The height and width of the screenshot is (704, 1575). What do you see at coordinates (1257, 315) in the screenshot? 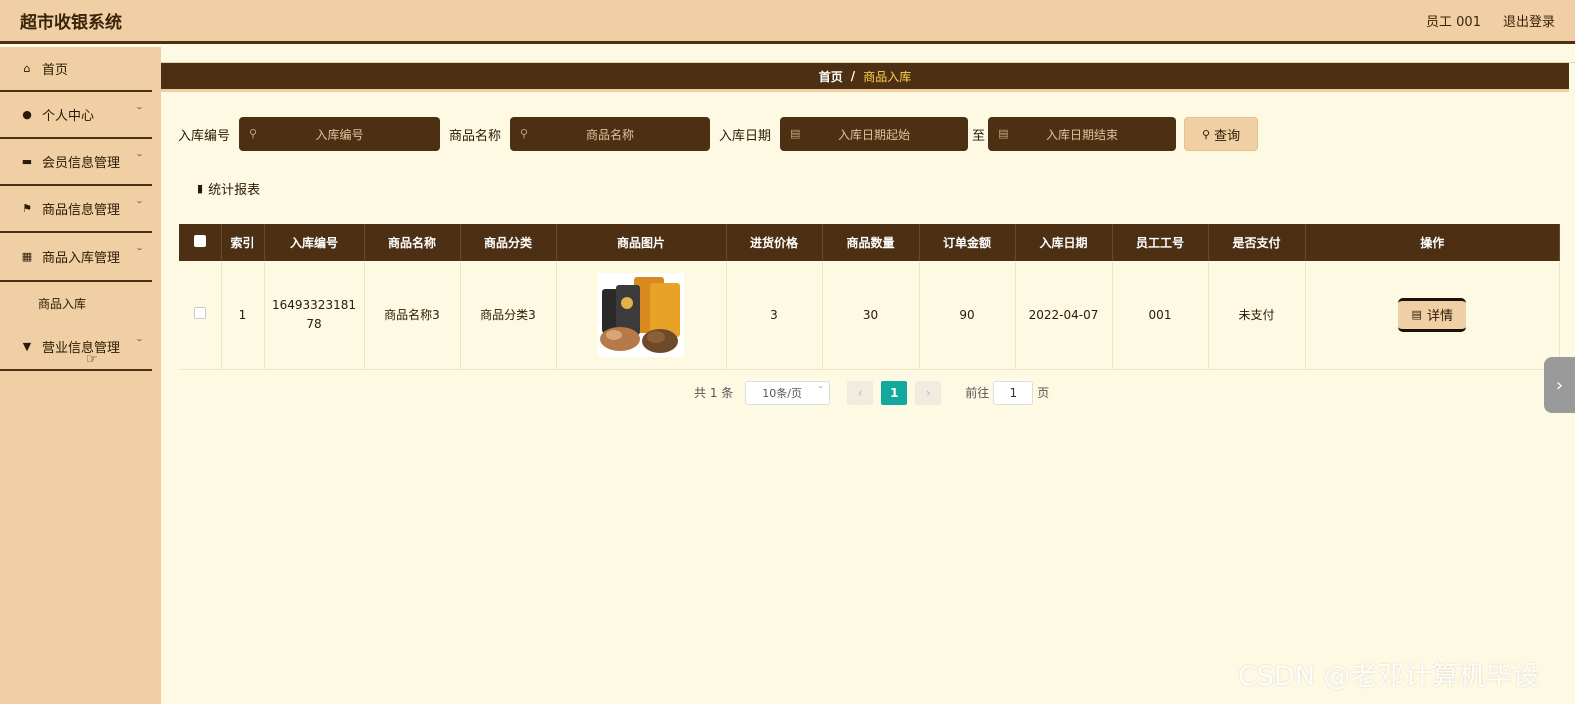
I see `cell-paid-status: 未支付` at bounding box center [1257, 315].